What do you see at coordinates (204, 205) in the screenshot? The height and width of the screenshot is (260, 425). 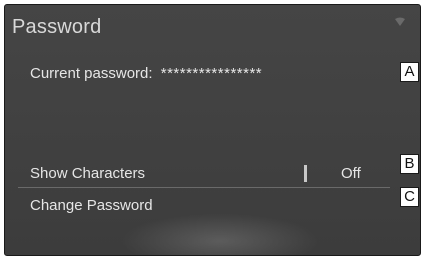 I see `change-password-button: Change Password` at bounding box center [204, 205].